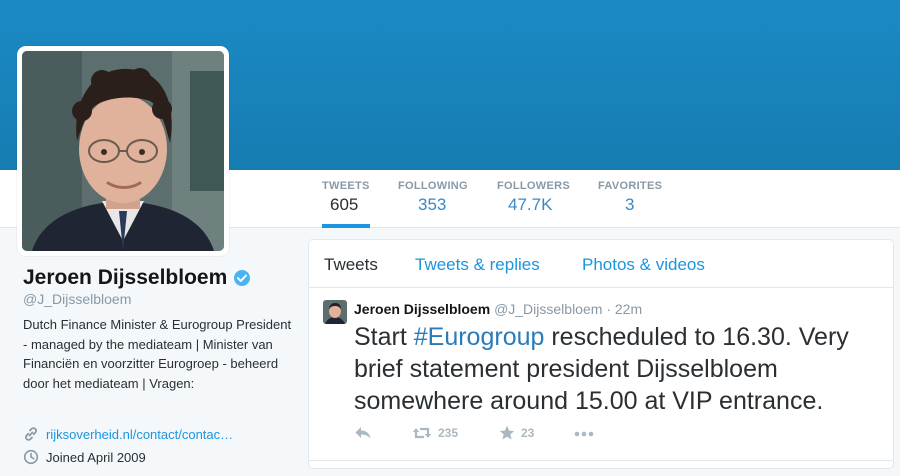 The height and width of the screenshot is (476, 900). What do you see at coordinates (433, 186) in the screenshot?
I see `stat-label: FOLLOWING` at bounding box center [433, 186].